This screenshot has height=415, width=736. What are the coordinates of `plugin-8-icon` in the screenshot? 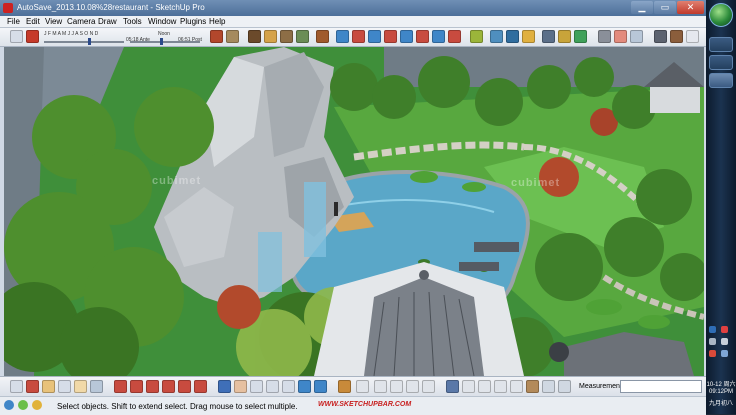 It's located at (604, 36).